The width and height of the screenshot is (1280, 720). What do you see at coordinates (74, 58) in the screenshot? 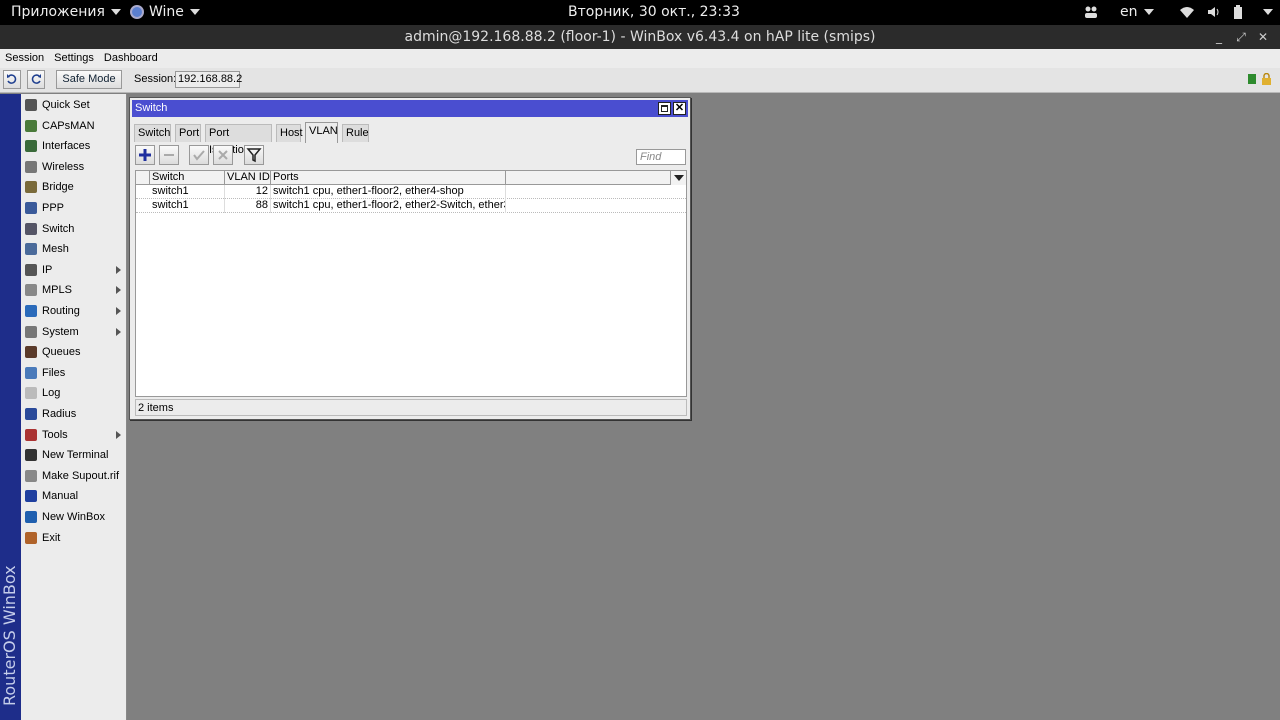
I see `menu-settings: Settings` at bounding box center [74, 58].